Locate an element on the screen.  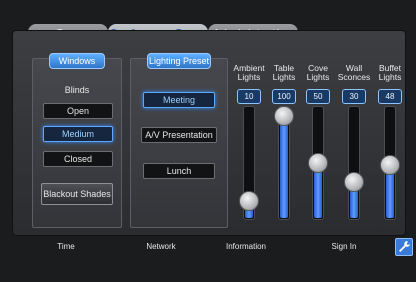
table-lights-slider-fill is located at coordinates (284, 164).